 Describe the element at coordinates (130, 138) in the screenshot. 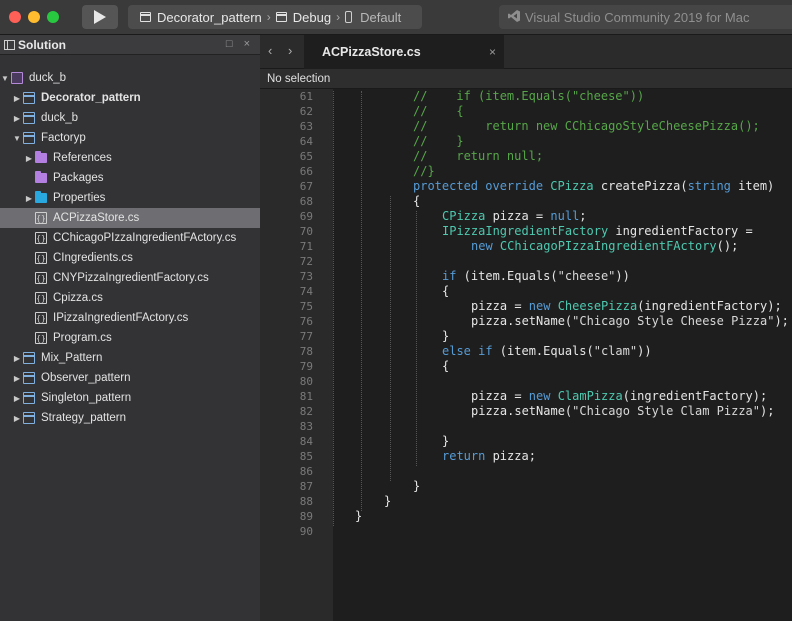

I see `tree-item-factoryp: ▼ Factoryp` at that location.